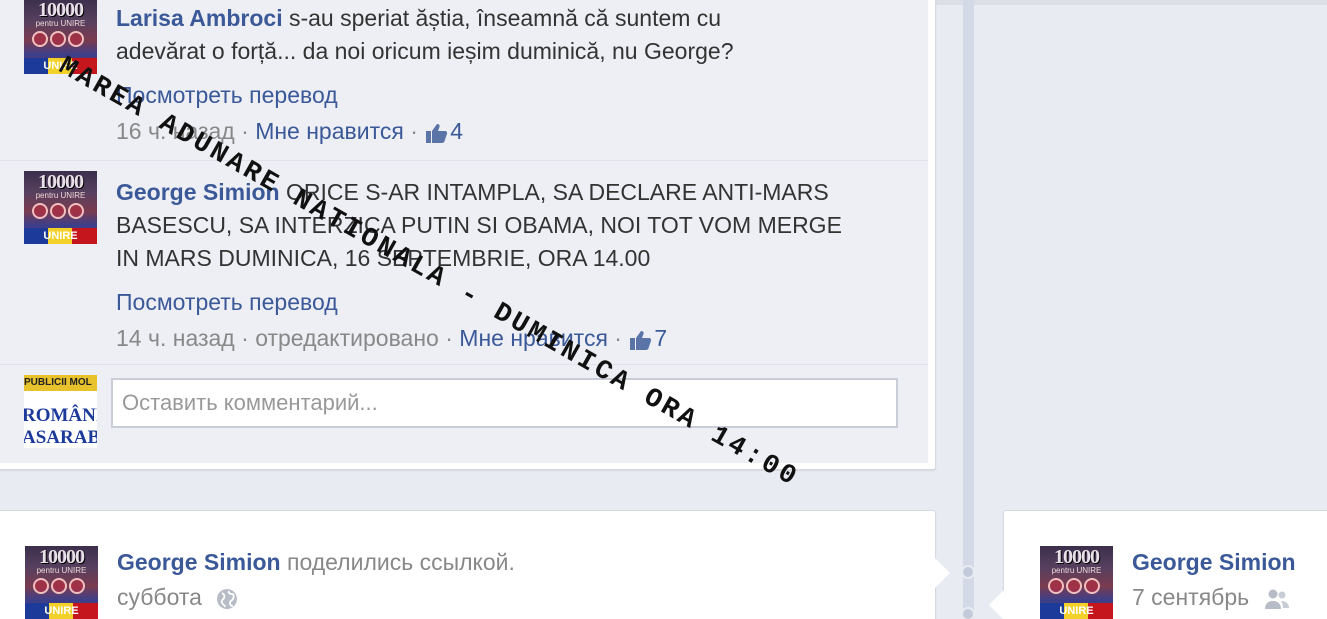  I want to click on comment-author: Larisa Ambroci, so click(199, 18).